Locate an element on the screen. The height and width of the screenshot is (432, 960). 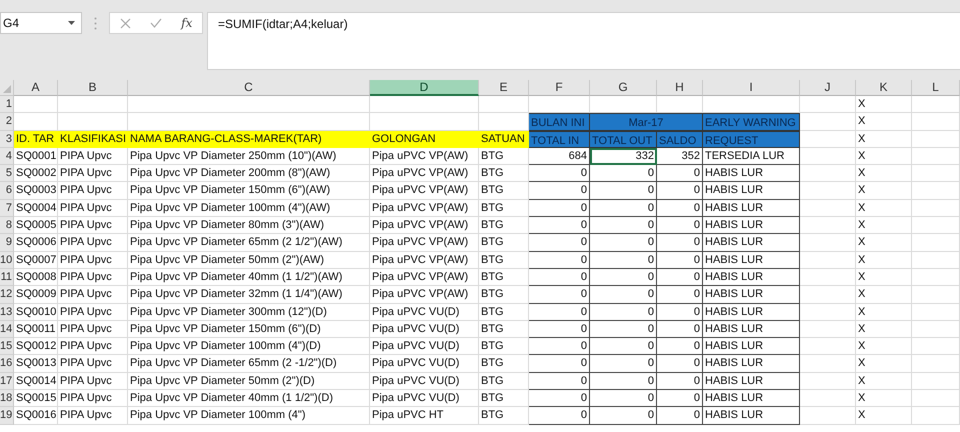
table-cell: Pipa uPVC HT is located at coordinates (424, 416).